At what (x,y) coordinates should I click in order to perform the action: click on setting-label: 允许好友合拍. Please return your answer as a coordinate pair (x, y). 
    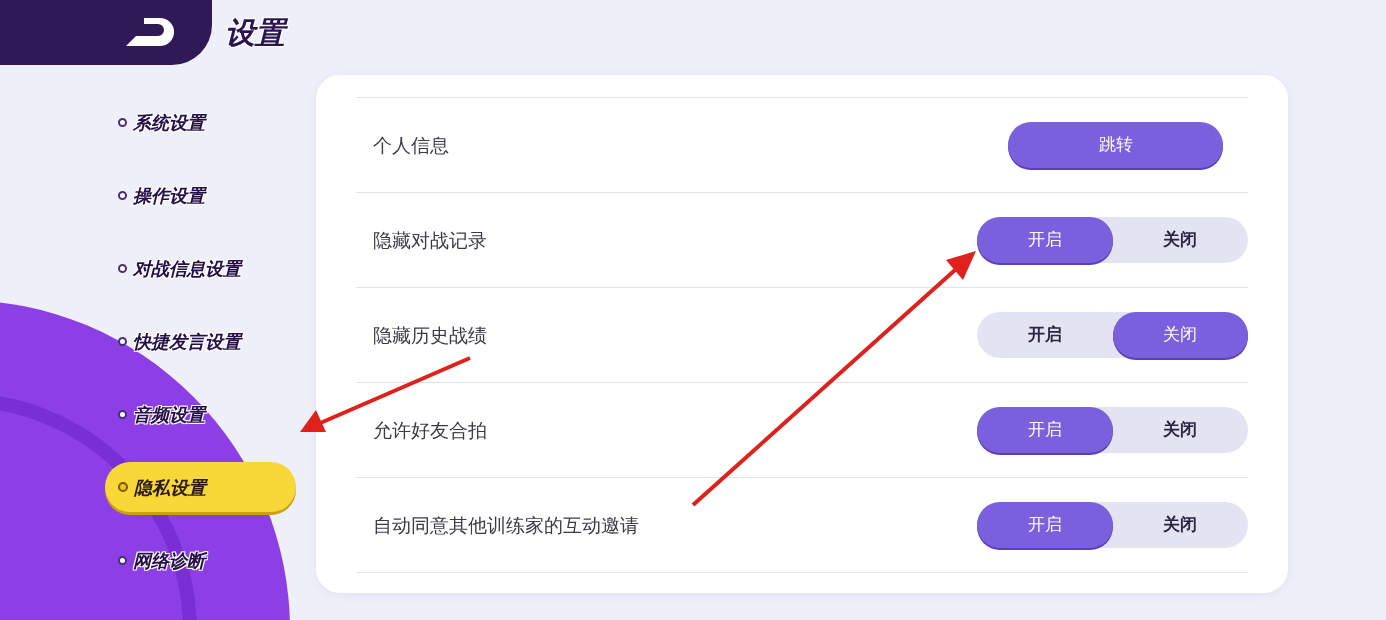
    Looking at the image, I should click on (430, 430).